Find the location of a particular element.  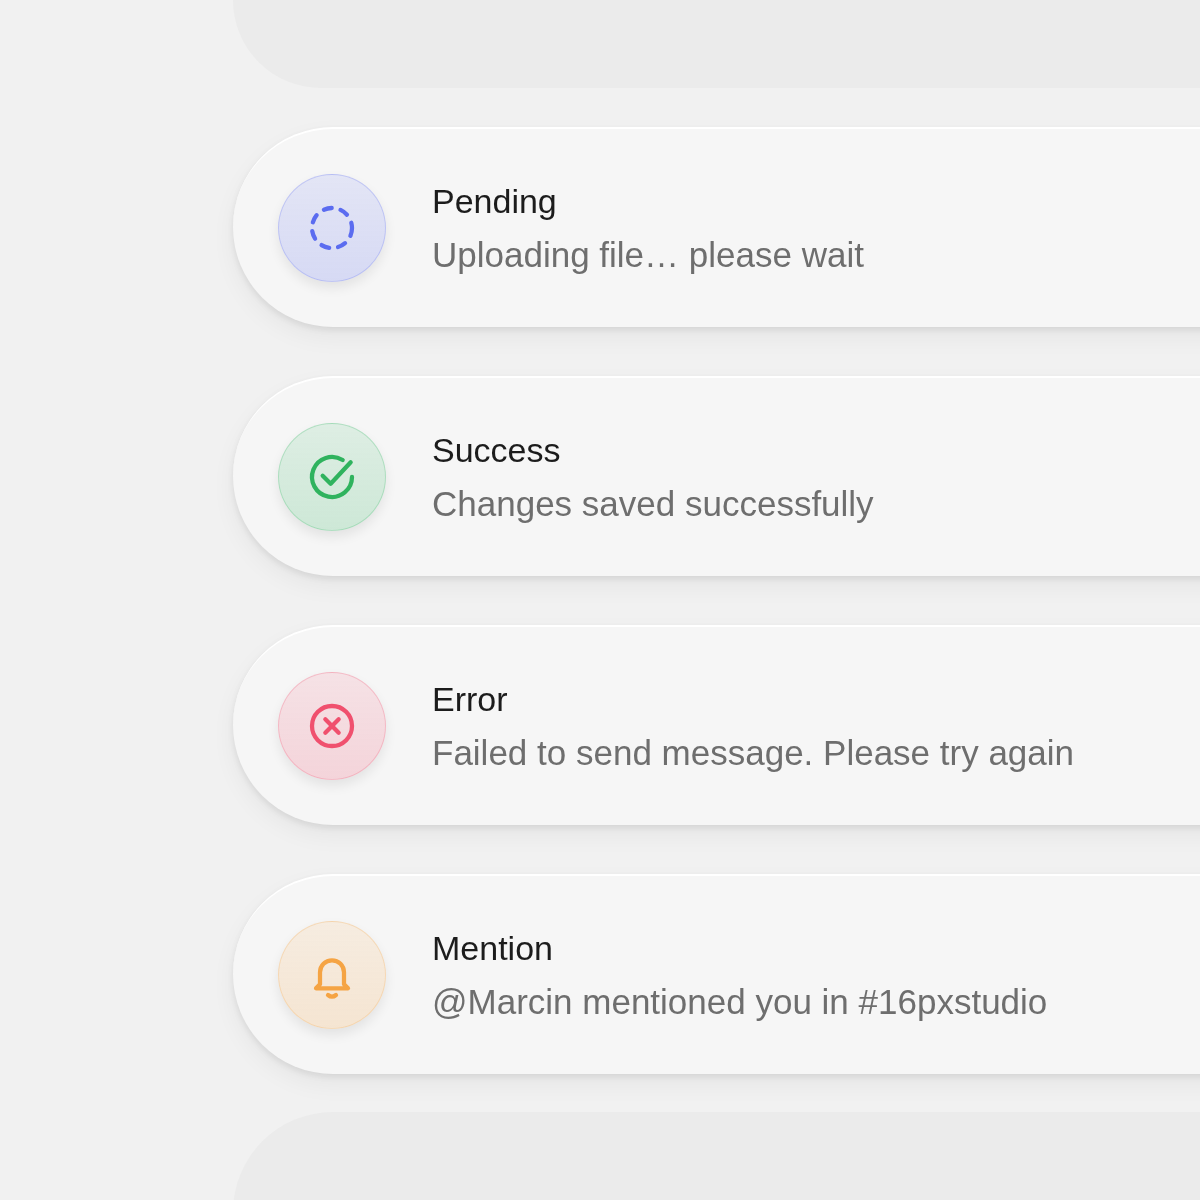

notification-message: Failed to send message. Please try again is located at coordinates (753, 752).